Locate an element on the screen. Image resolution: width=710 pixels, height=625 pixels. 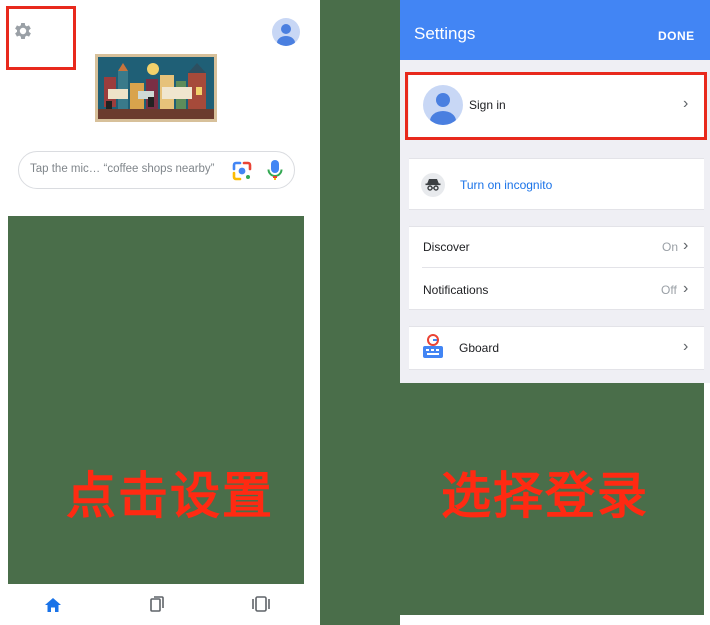
notifications-status: Off is located at coordinates (669, 290).